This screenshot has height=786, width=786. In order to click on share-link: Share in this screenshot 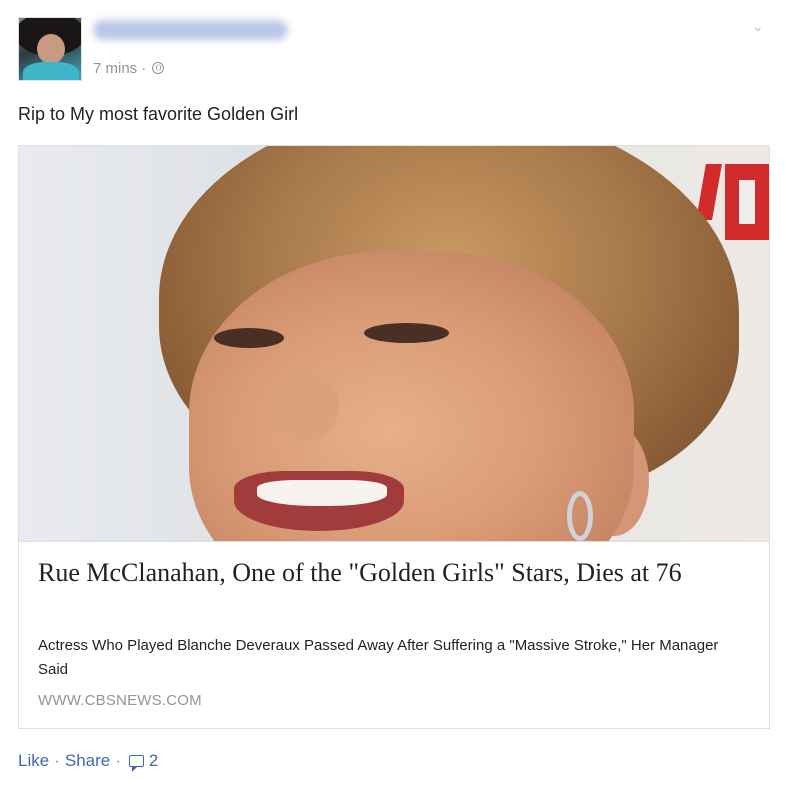, I will do `click(87, 761)`.